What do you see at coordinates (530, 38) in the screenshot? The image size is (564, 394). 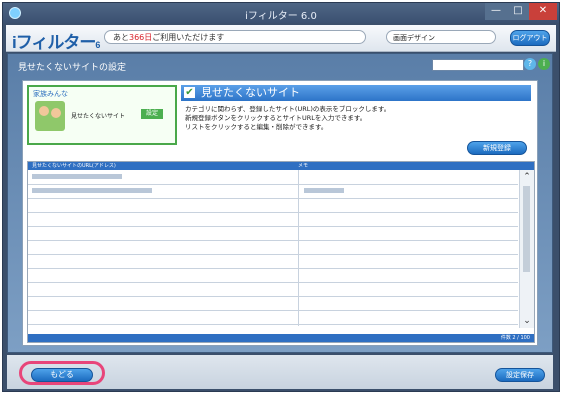 I see `logout-button: ログアウト` at bounding box center [530, 38].